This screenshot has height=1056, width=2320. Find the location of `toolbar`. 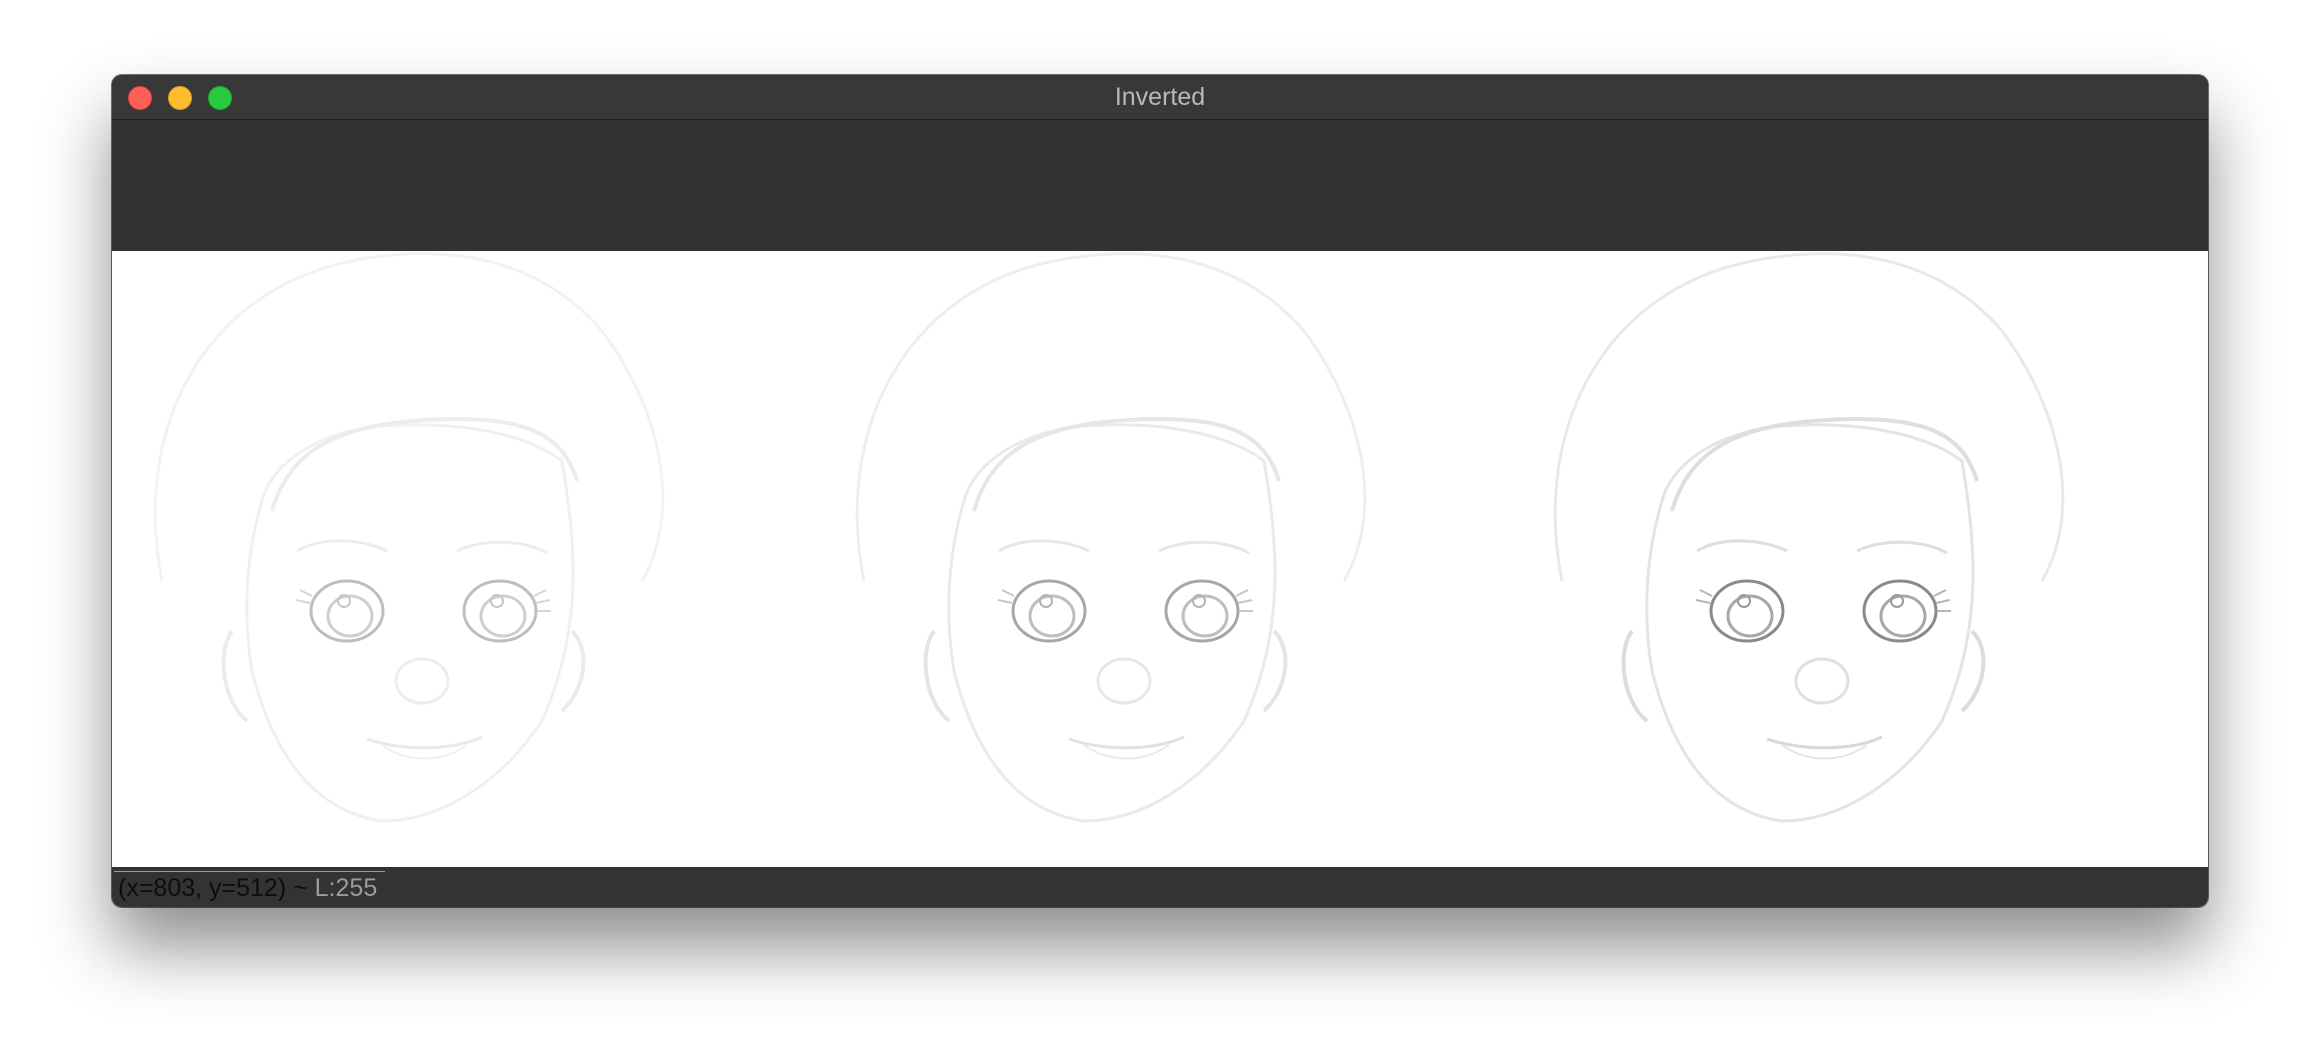

toolbar is located at coordinates (1160, 185).